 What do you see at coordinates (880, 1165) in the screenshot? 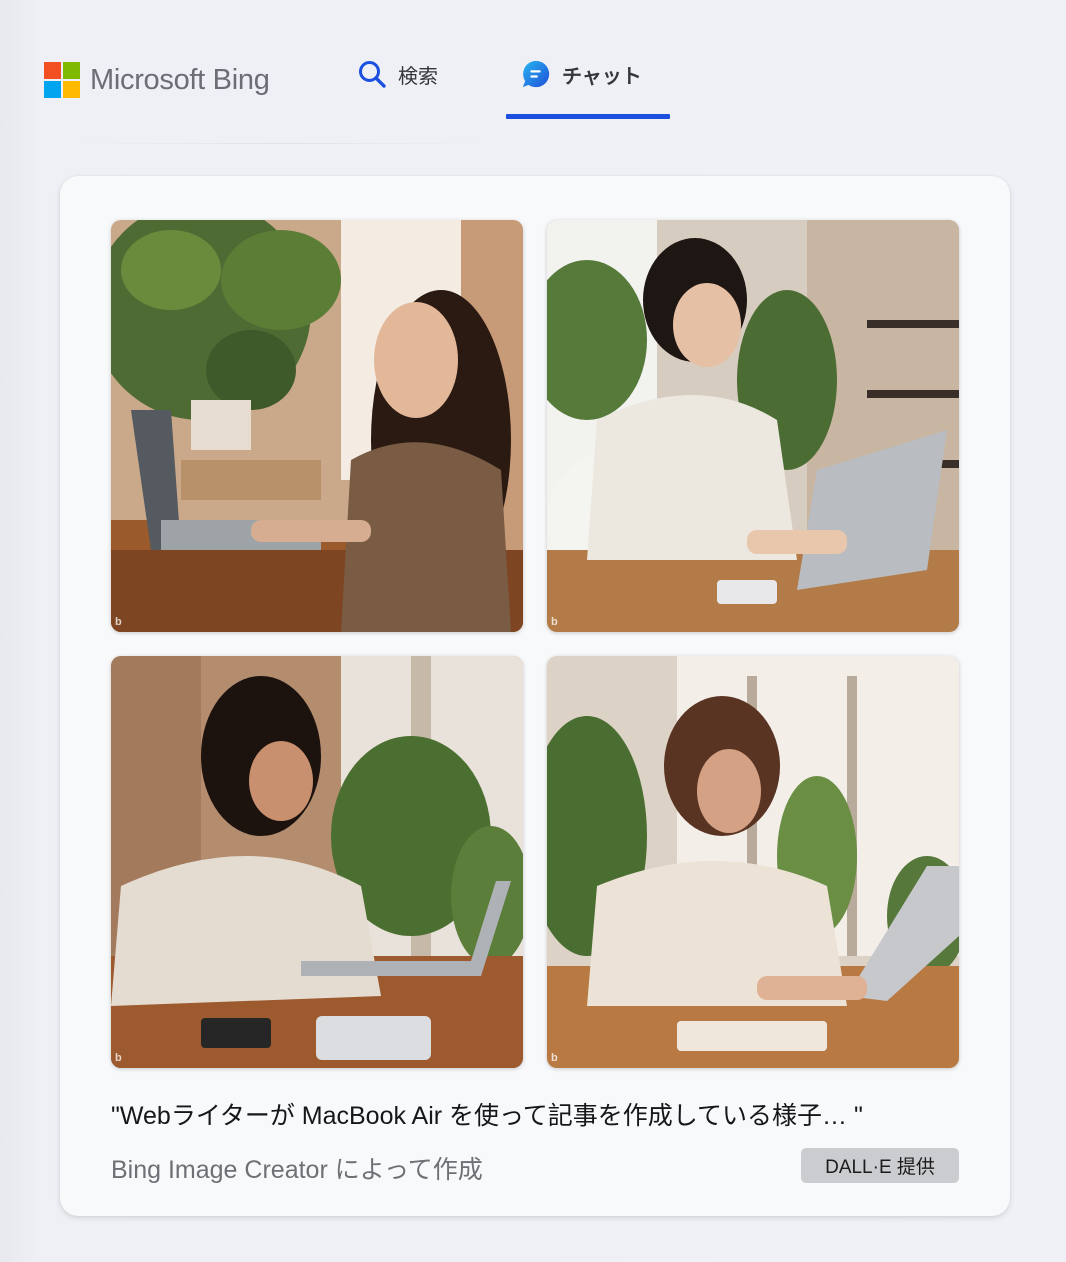
I see `dalle-badge: DALL·E 提供` at bounding box center [880, 1165].